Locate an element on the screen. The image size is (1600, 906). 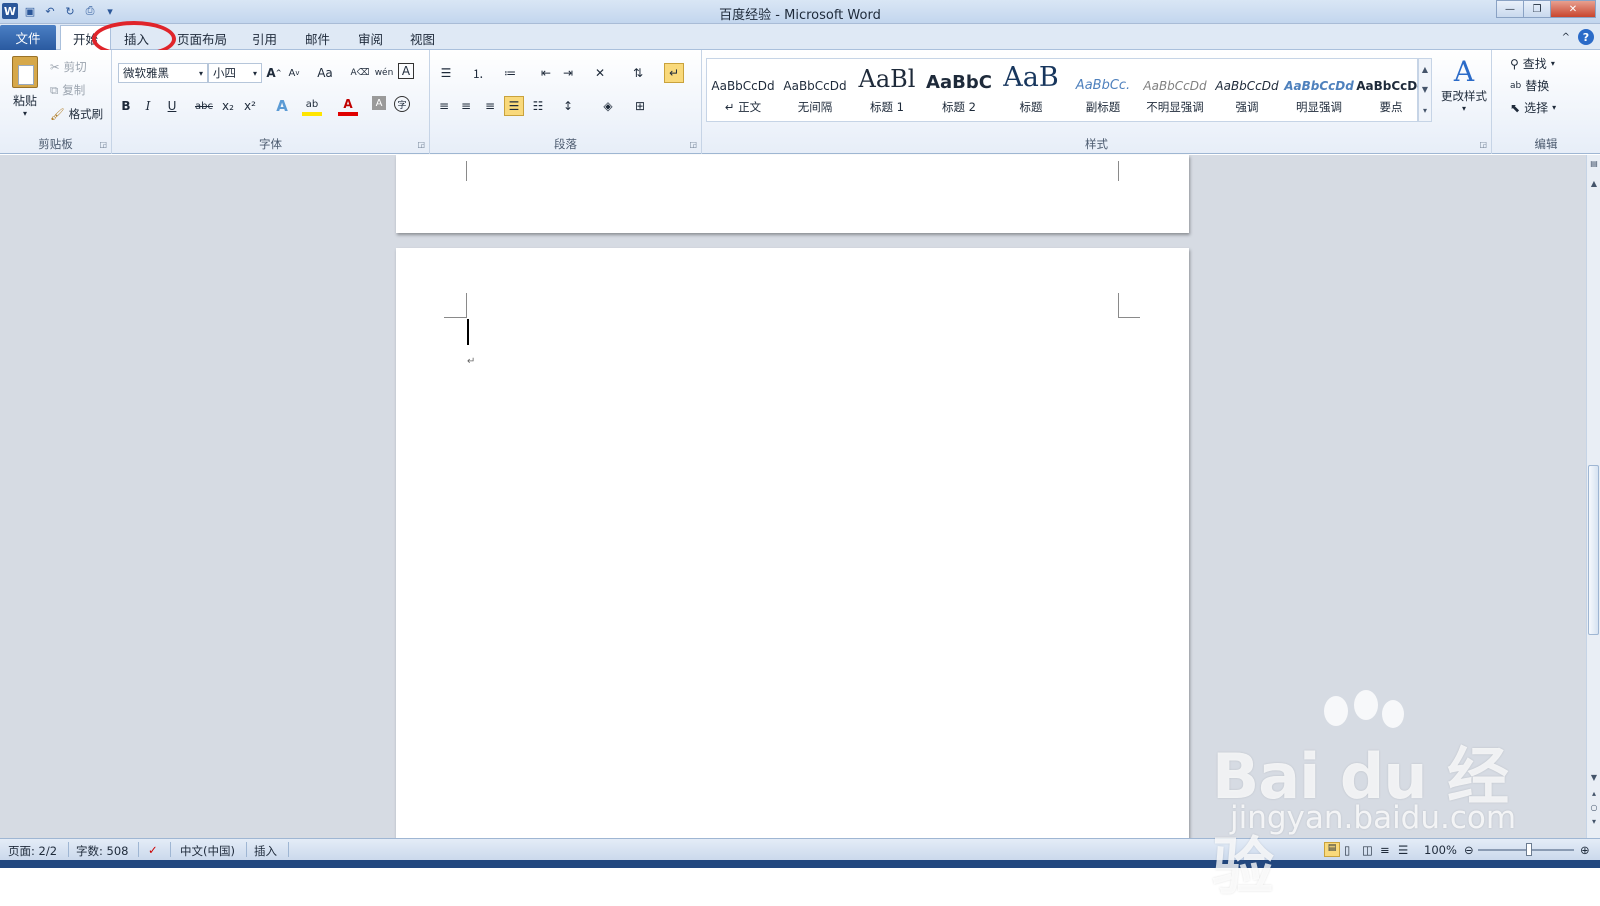
tab-review: 审阅 is located at coordinates (370, 38).